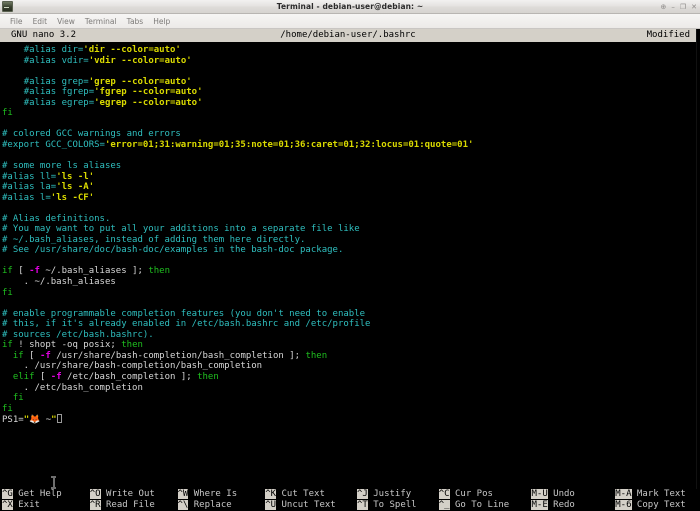 The image size is (700, 511). I want to click on code-token: -f, so click(45, 355).